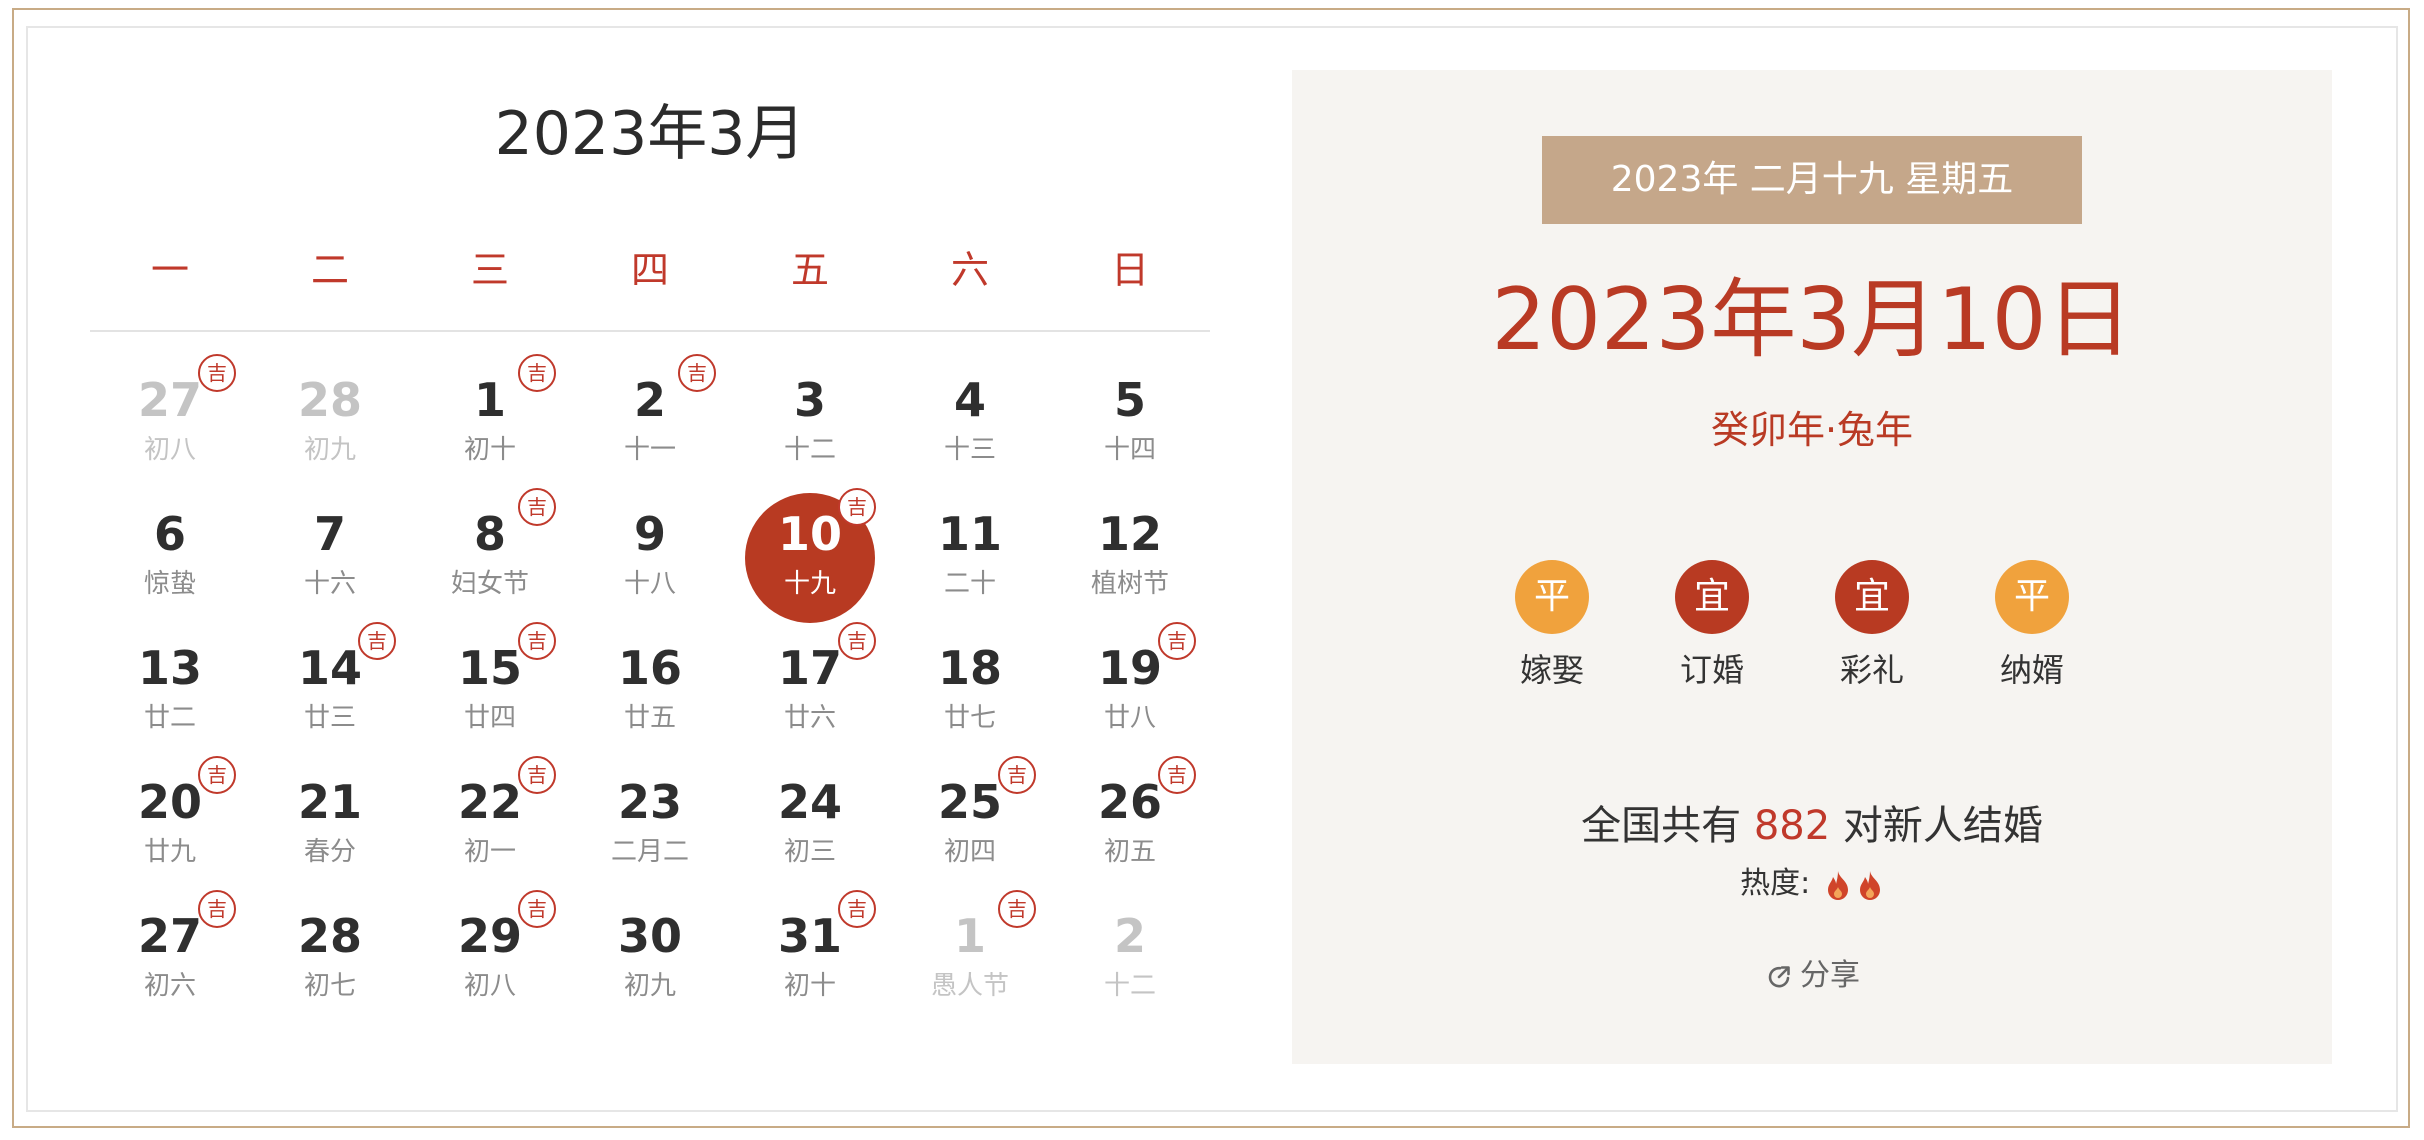 This screenshot has width=2424, height=1140. What do you see at coordinates (1869, 885) in the screenshot?
I see `flame-icon` at bounding box center [1869, 885].